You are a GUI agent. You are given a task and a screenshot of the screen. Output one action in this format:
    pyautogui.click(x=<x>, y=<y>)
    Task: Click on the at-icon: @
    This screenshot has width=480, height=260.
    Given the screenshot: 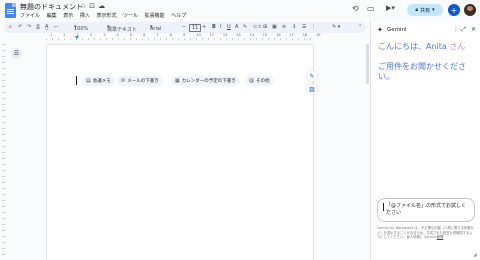 What is the action you would take?
    pyautogui.click(x=251, y=81)
    